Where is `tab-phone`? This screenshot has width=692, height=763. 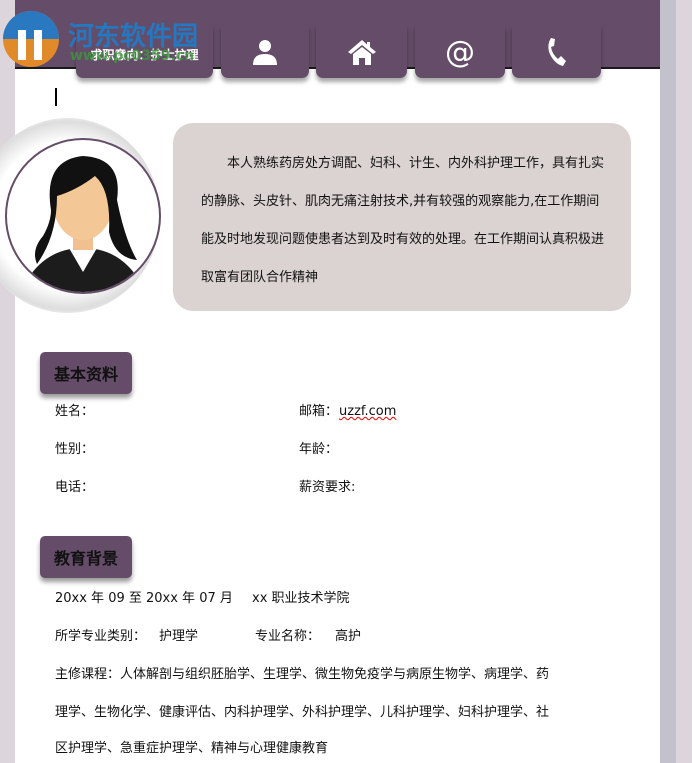
tab-phone is located at coordinates (556, 51).